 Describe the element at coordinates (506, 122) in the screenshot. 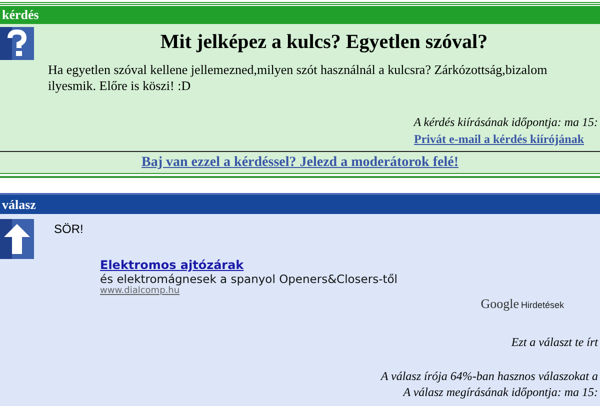

I see `posted-time: A kérdés kiírásának időpontja: ma 15:` at that location.